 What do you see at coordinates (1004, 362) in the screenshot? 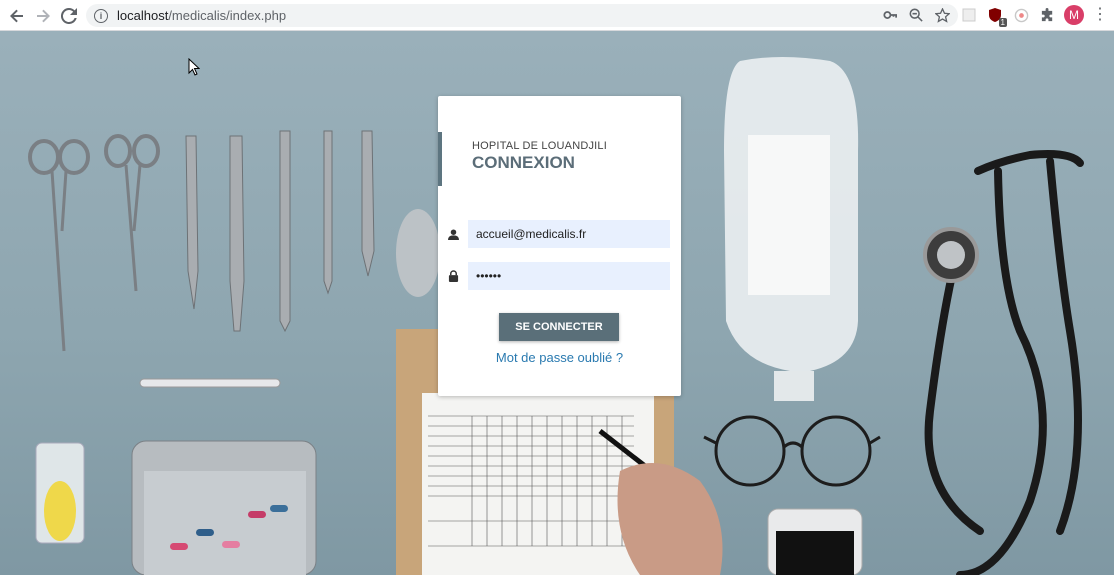
I see `stethoscope-illustration` at bounding box center [1004, 362].